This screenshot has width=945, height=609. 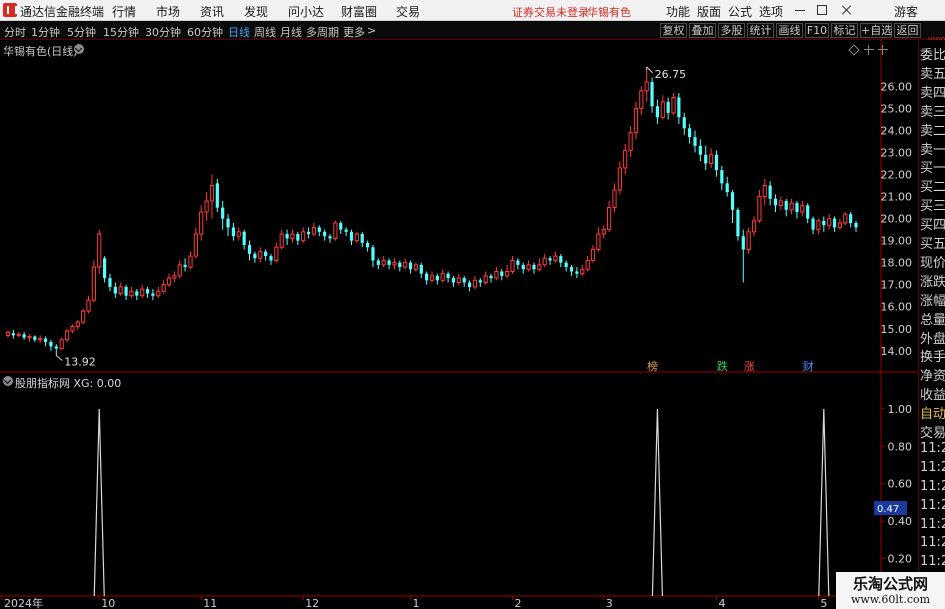 I want to click on y-tick-label: 23.00, so click(x=897, y=153).